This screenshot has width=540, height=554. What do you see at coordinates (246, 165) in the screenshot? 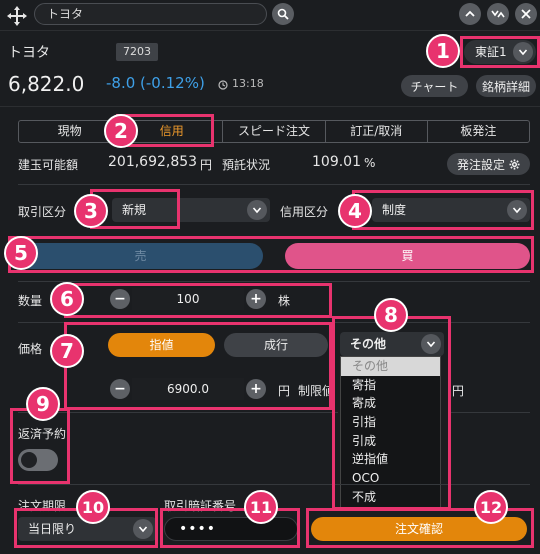
I see `deposit-status-label: 預託状況` at bounding box center [246, 165].